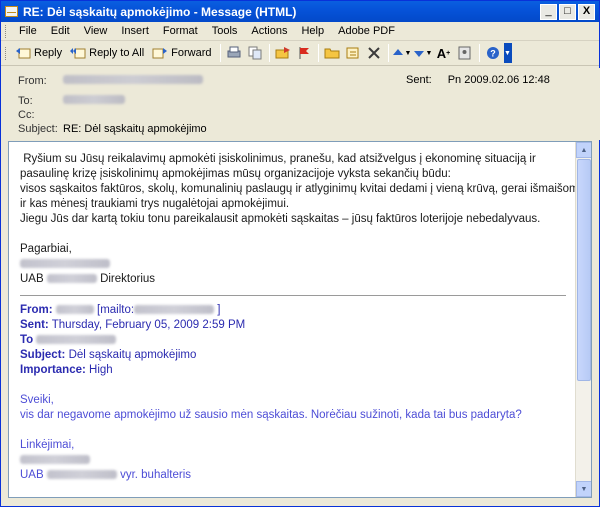 The height and width of the screenshot is (507, 600). What do you see at coordinates (40, 115) in the screenshot?
I see `header-cc: Cc:` at bounding box center [40, 115].